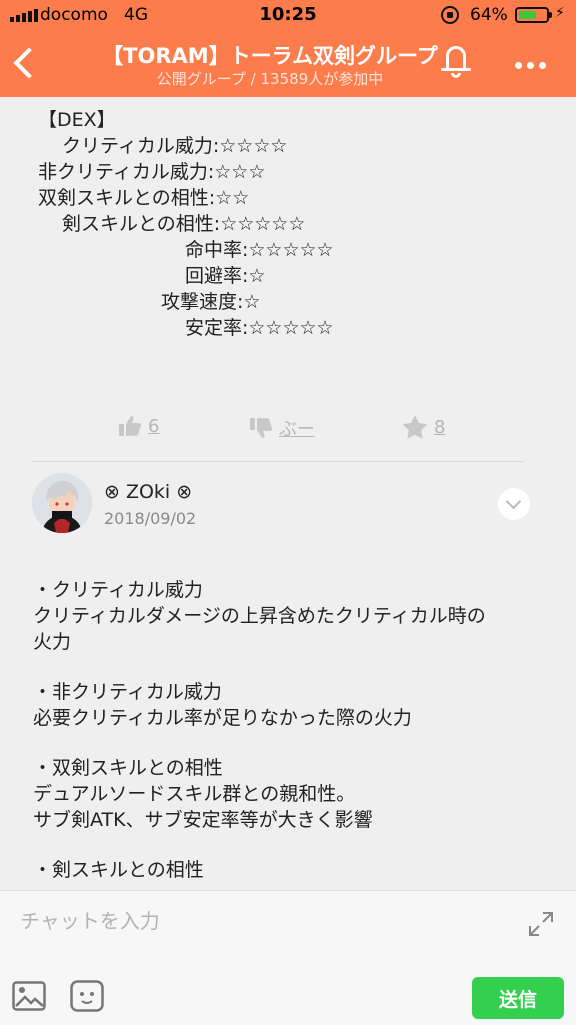 Image resolution: width=576 pixels, height=1025 pixels. What do you see at coordinates (270, 78) in the screenshot?
I see `group-subtitle: 公開グループ / 13589人が参加中` at bounding box center [270, 78].